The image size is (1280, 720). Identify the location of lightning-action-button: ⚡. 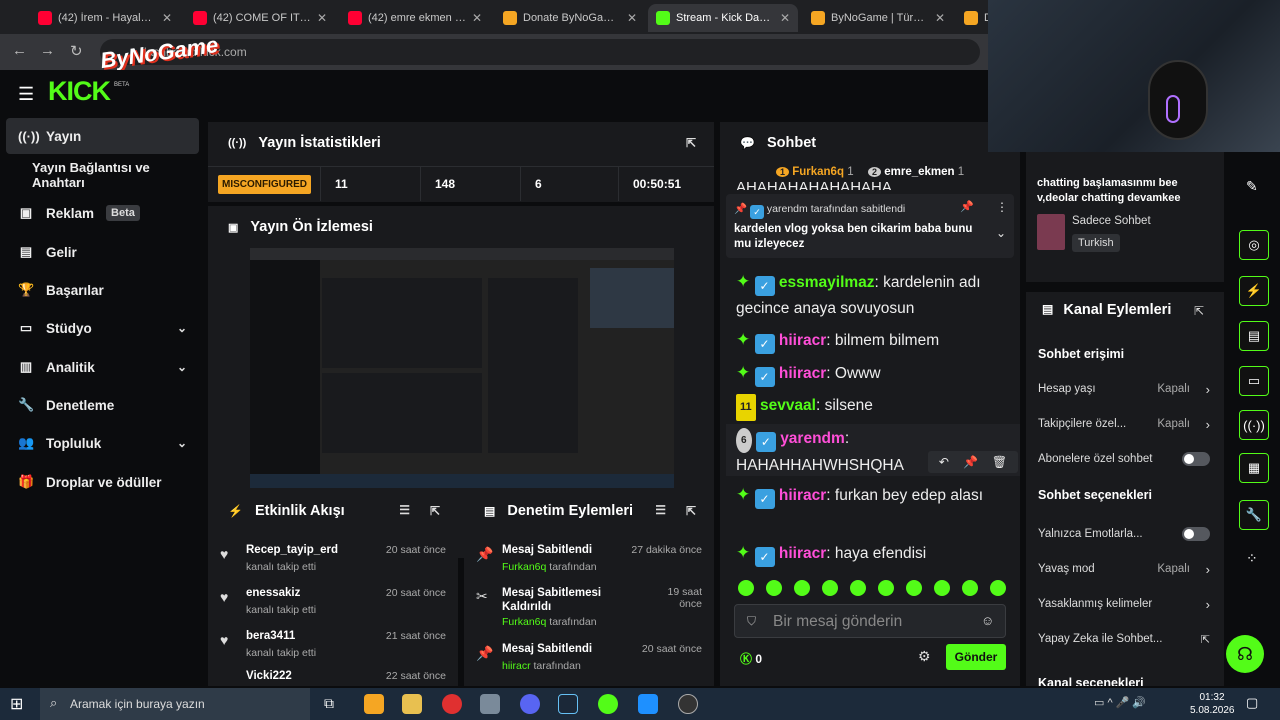
(1254, 291).